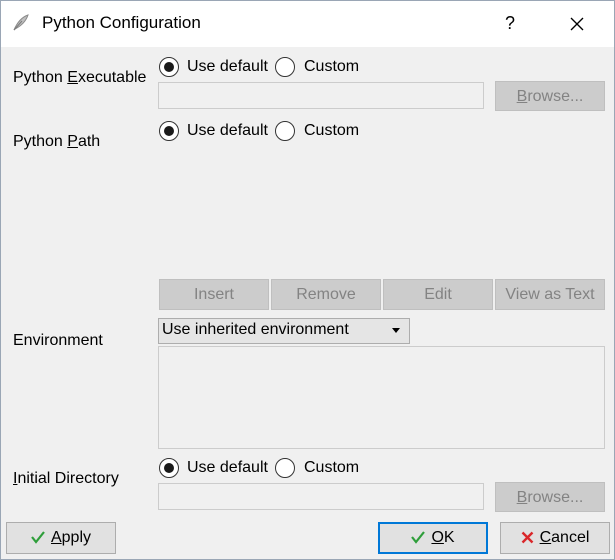 The height and width of the screenshot is (560, 615). What do you see at coordinates (321, 496) in the screenshot?
I see `initial-directory-path-field` at bounding box center [321, 496].